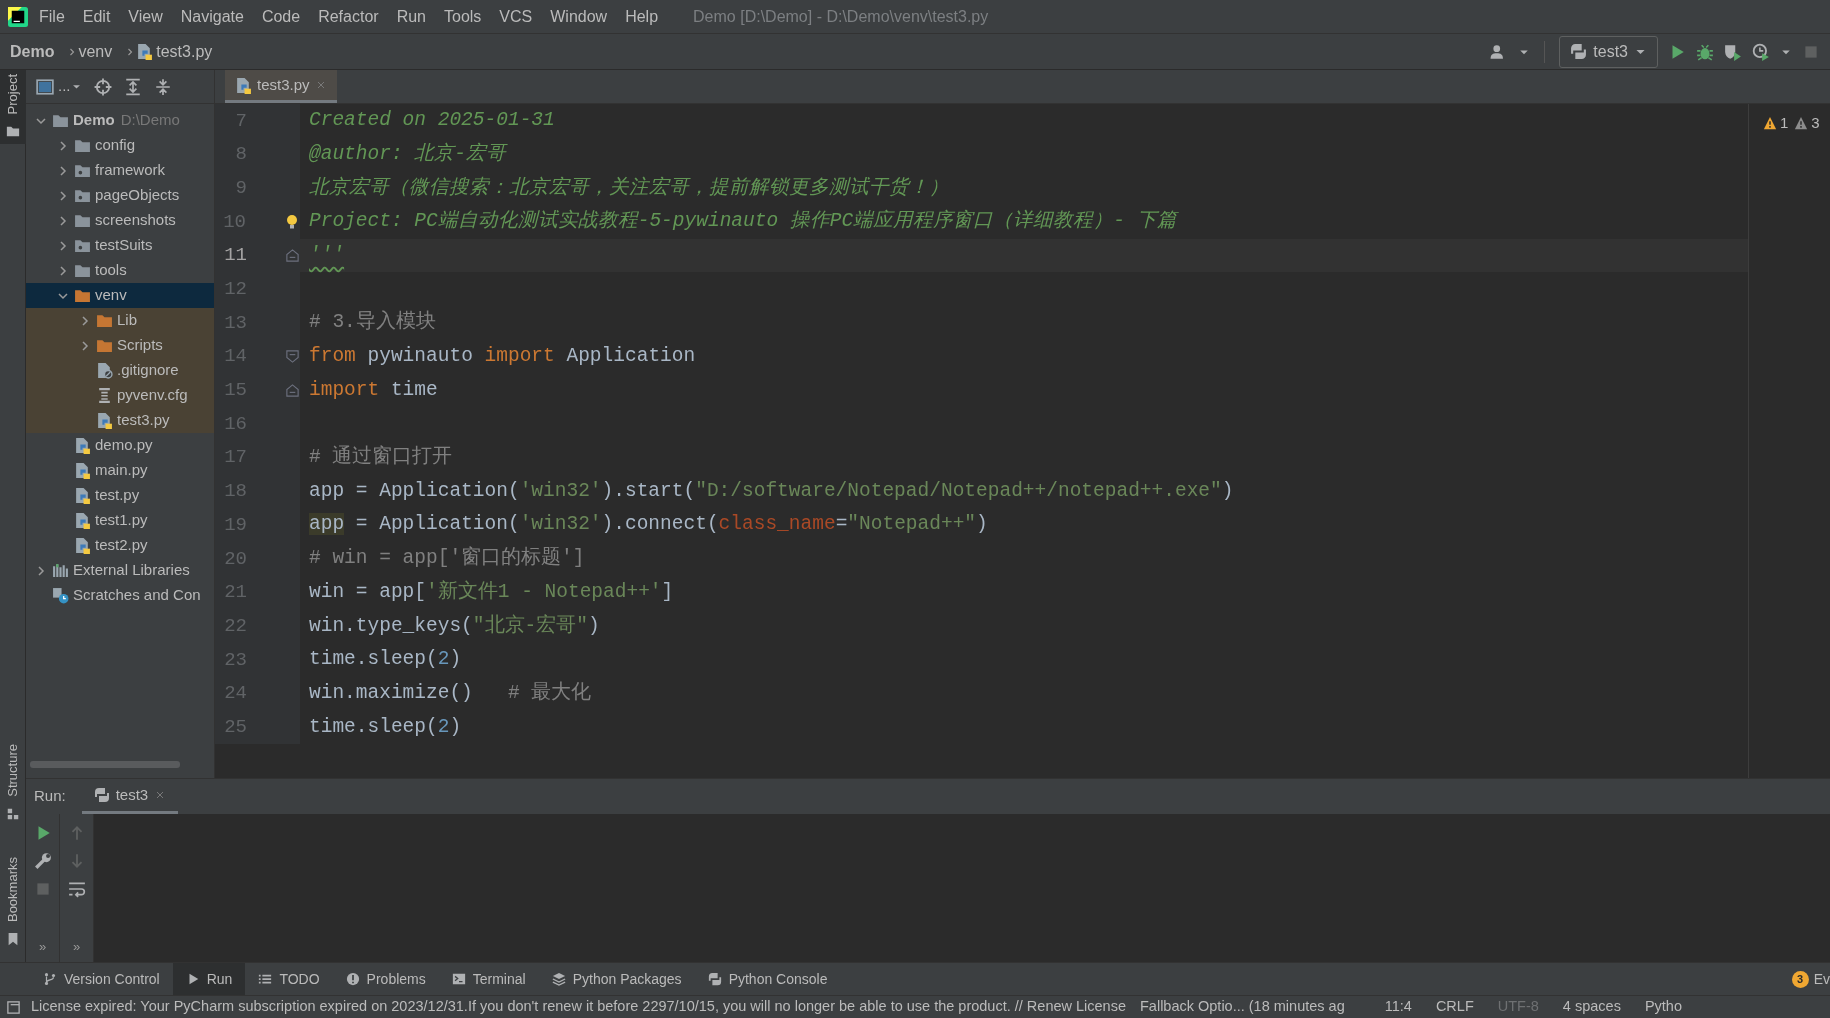 The width and height of the screenshot is (1830, 1018). Describe the element at coordinates (1591, 1007) in the screenshot. I see `status-item: 4 spaces` at that location.